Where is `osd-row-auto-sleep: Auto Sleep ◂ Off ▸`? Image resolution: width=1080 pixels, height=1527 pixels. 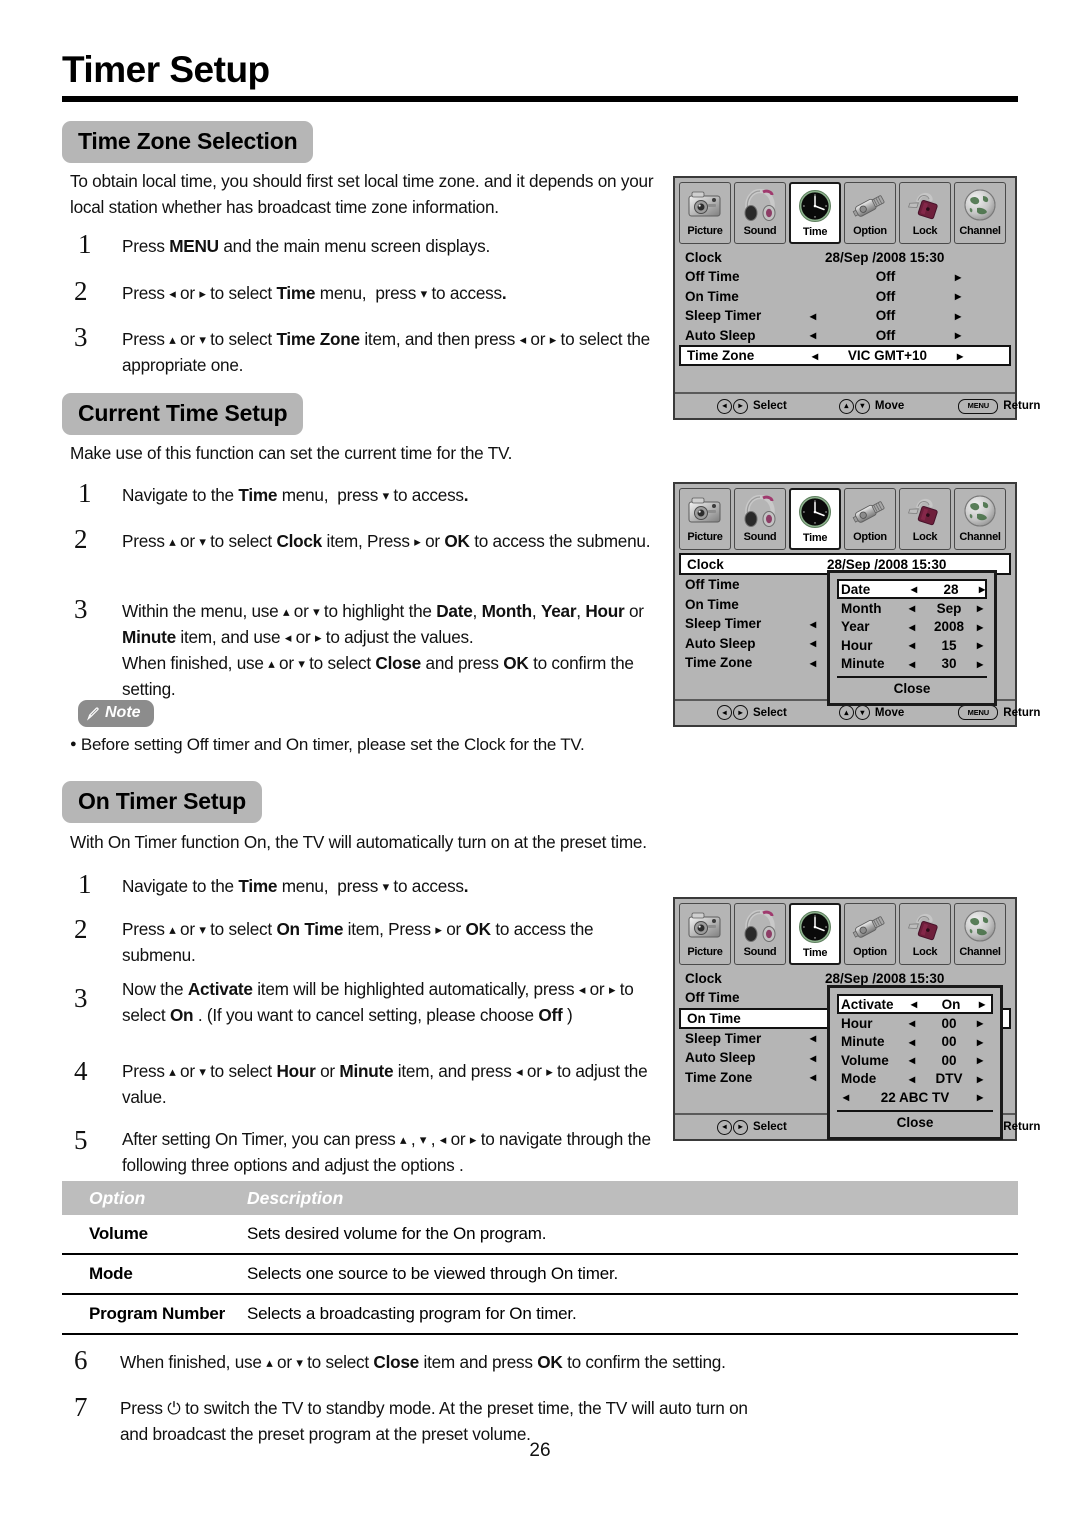
osd-row-auto-sleep: Auto Sleep ◂ Off ▸ is located at coordinates (845, 336).